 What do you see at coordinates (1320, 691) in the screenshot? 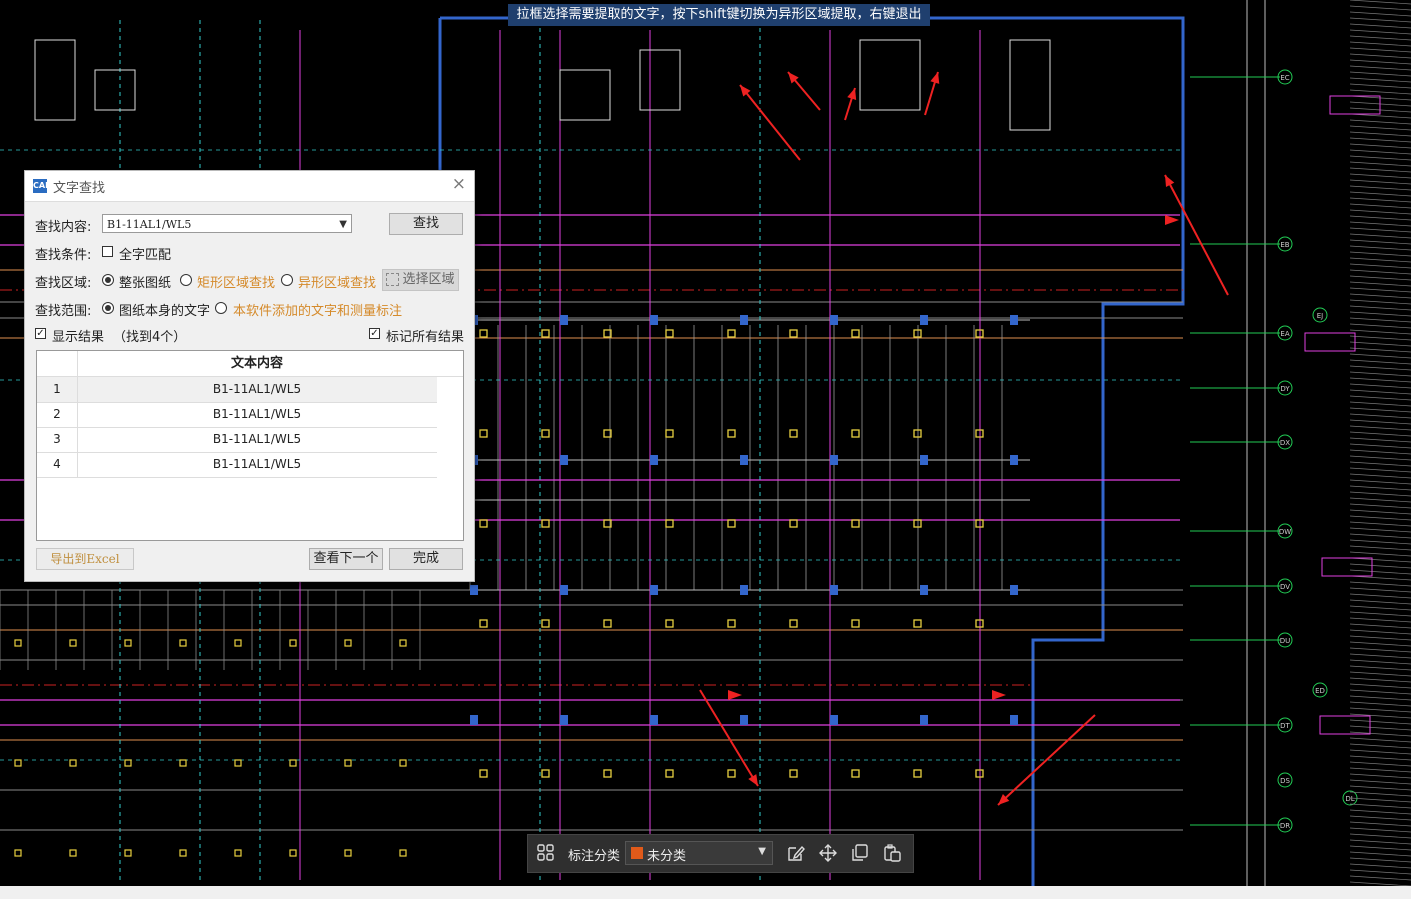
I see `axis-bubble-label: ED` at bounding box center [1320, 691].